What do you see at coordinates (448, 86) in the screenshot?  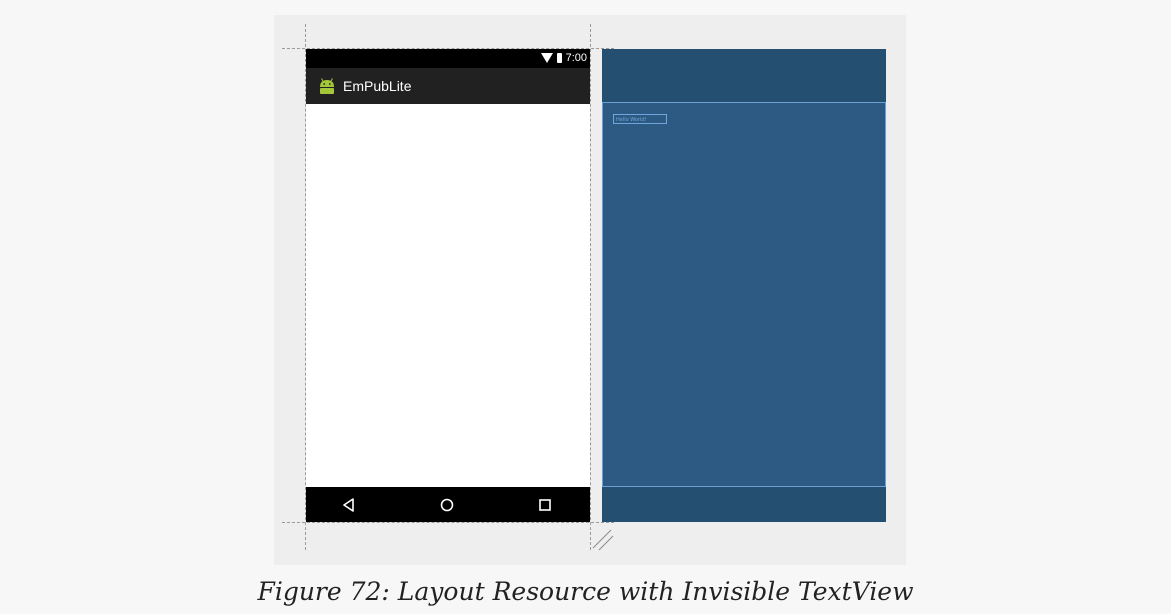 I see `app-bar: EmPubLite` at bounding box center [448, 86].